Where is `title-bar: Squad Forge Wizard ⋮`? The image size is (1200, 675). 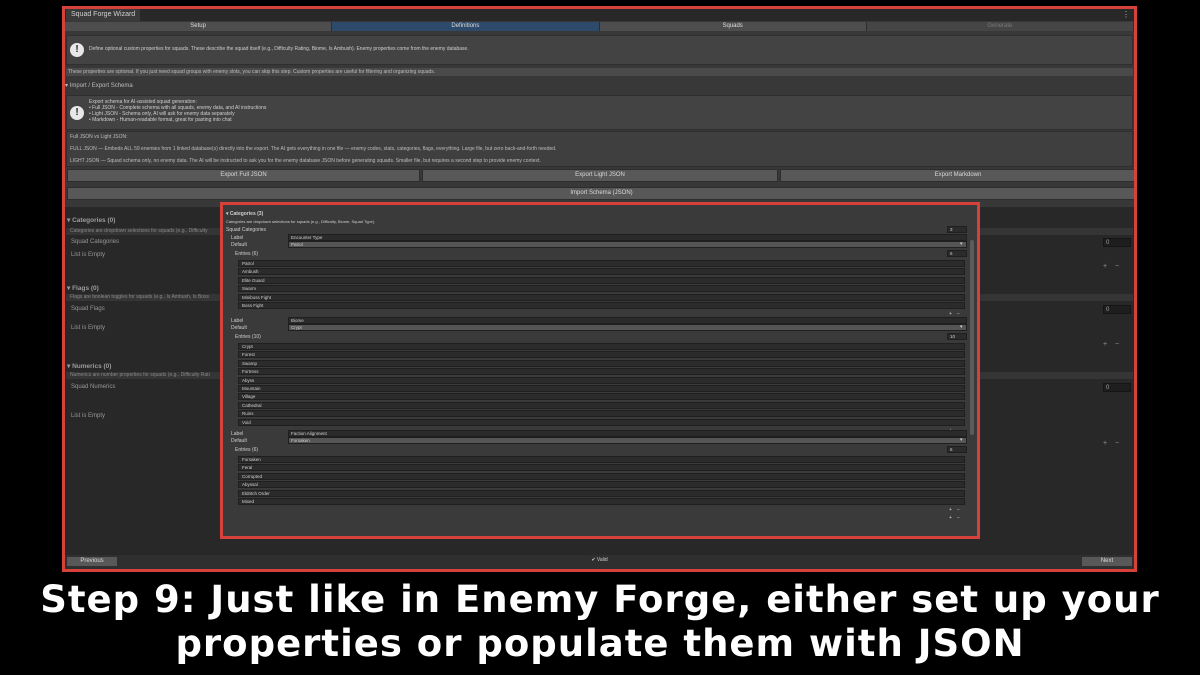
title-bar: Squad Forge Wizard ⋮ is located at coordinates (599, 15).